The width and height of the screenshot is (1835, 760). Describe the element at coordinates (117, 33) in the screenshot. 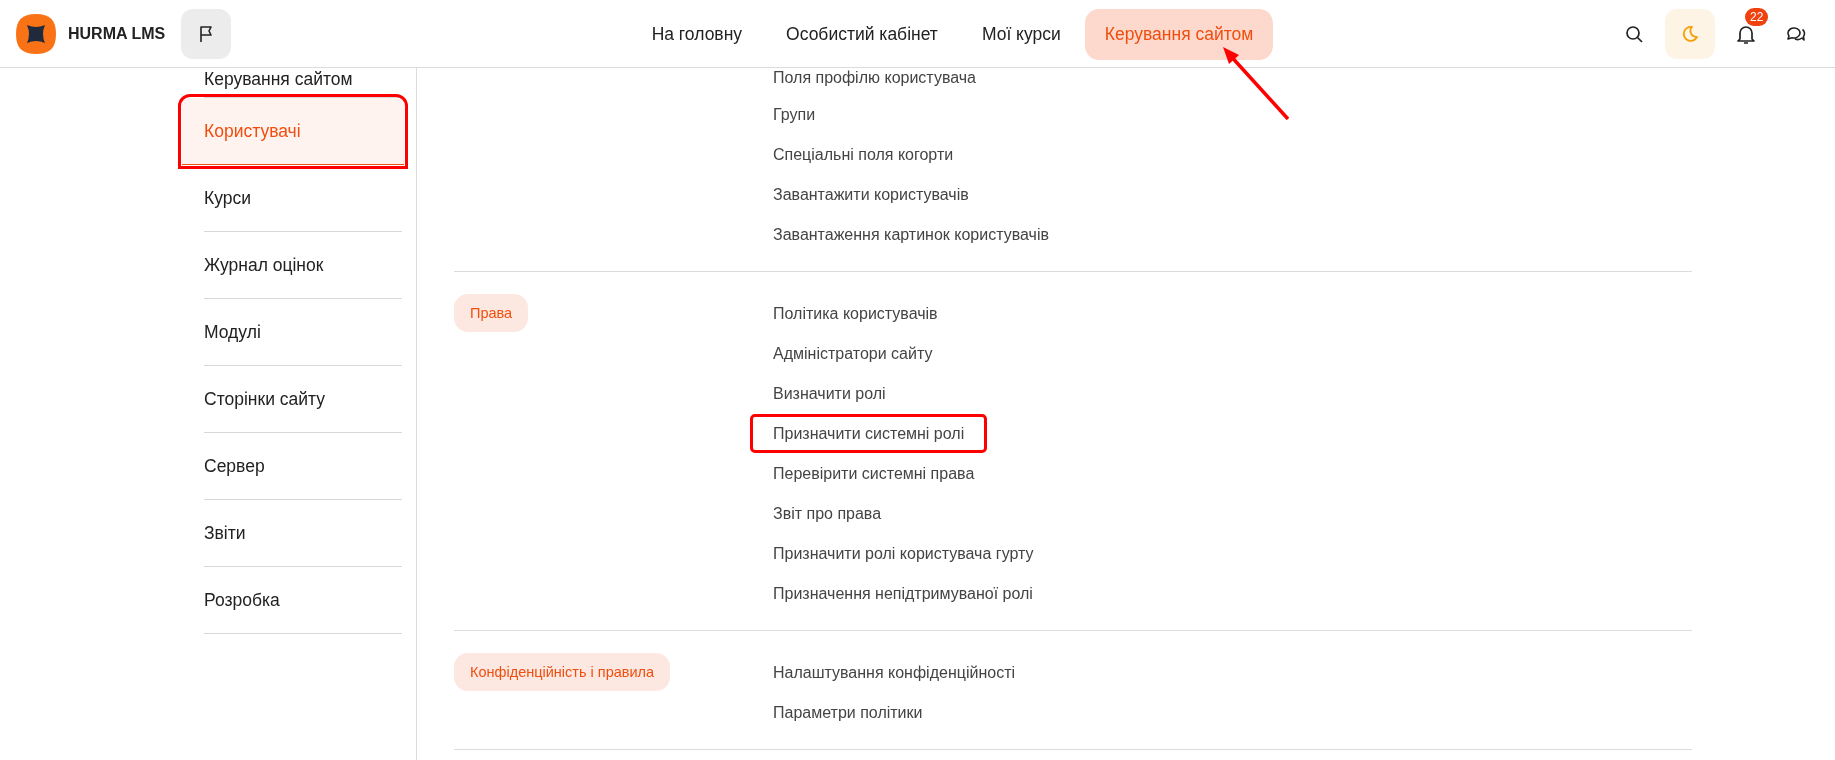

I see `brand-name: HURMA LMS` at that location.